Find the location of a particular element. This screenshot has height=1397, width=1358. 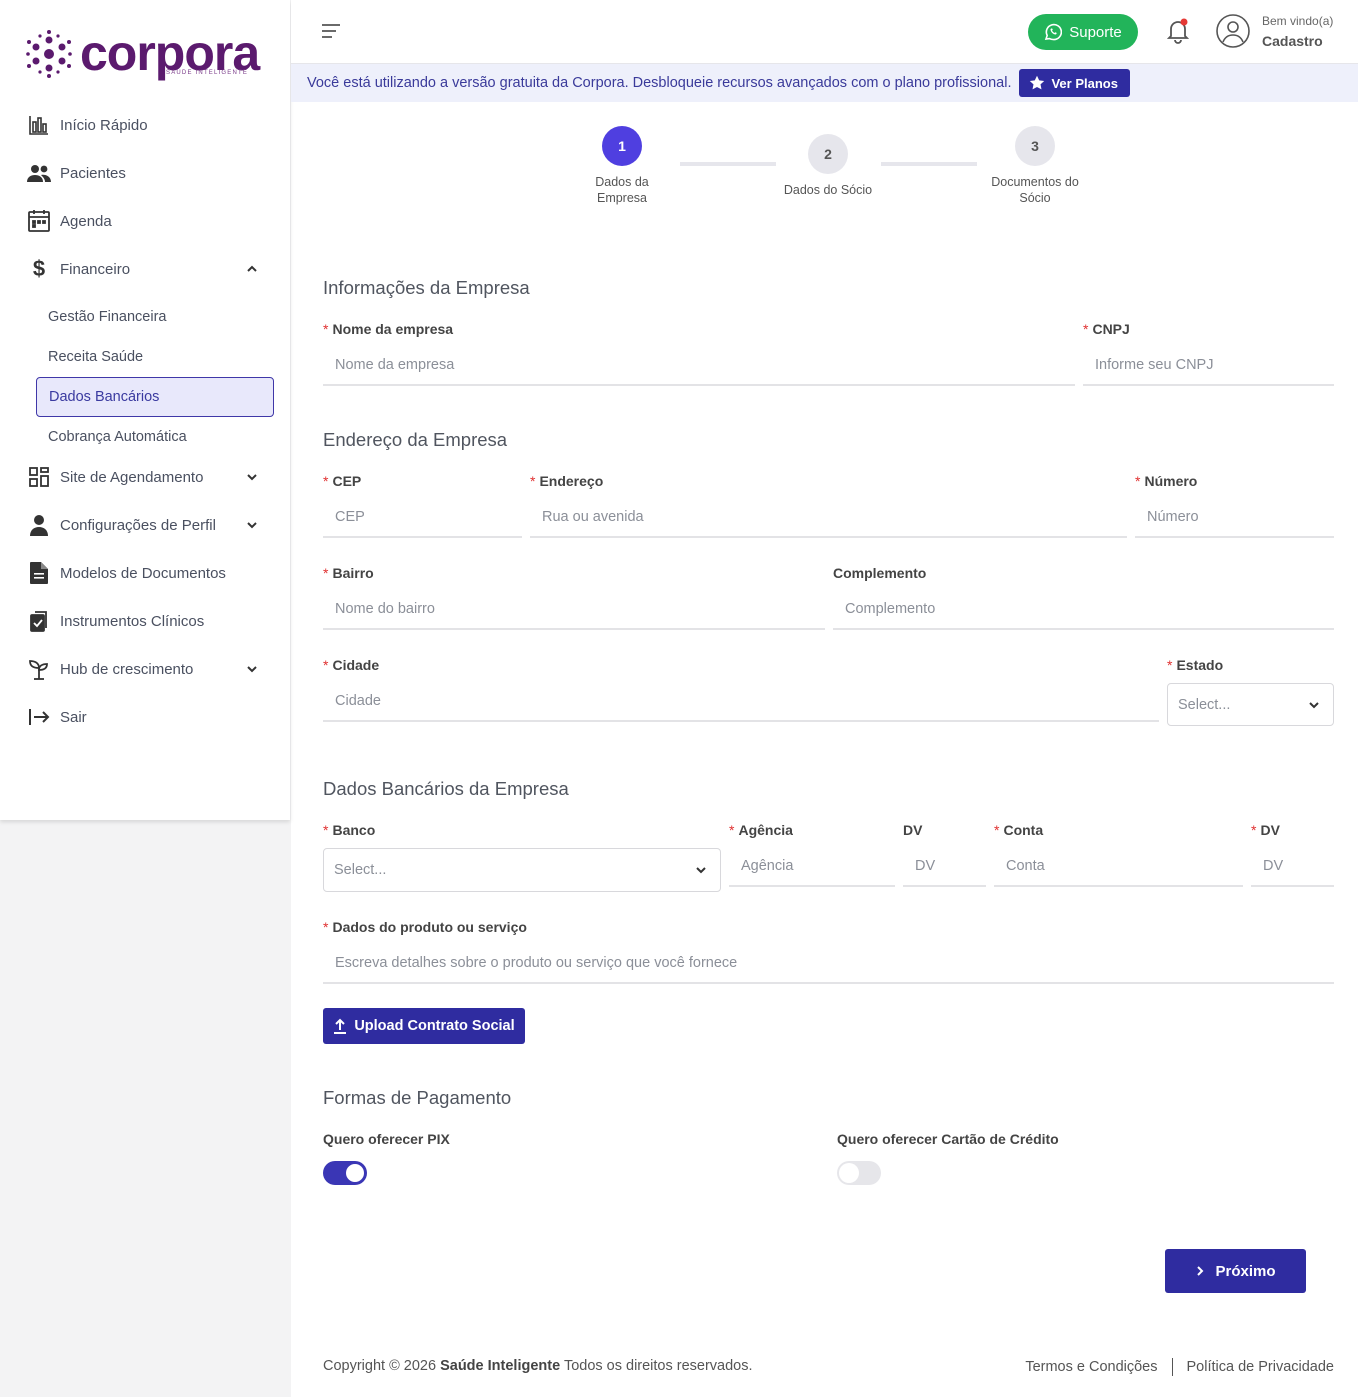

company-name-label: * Nome da empresa is located at coordinates (388, 329).